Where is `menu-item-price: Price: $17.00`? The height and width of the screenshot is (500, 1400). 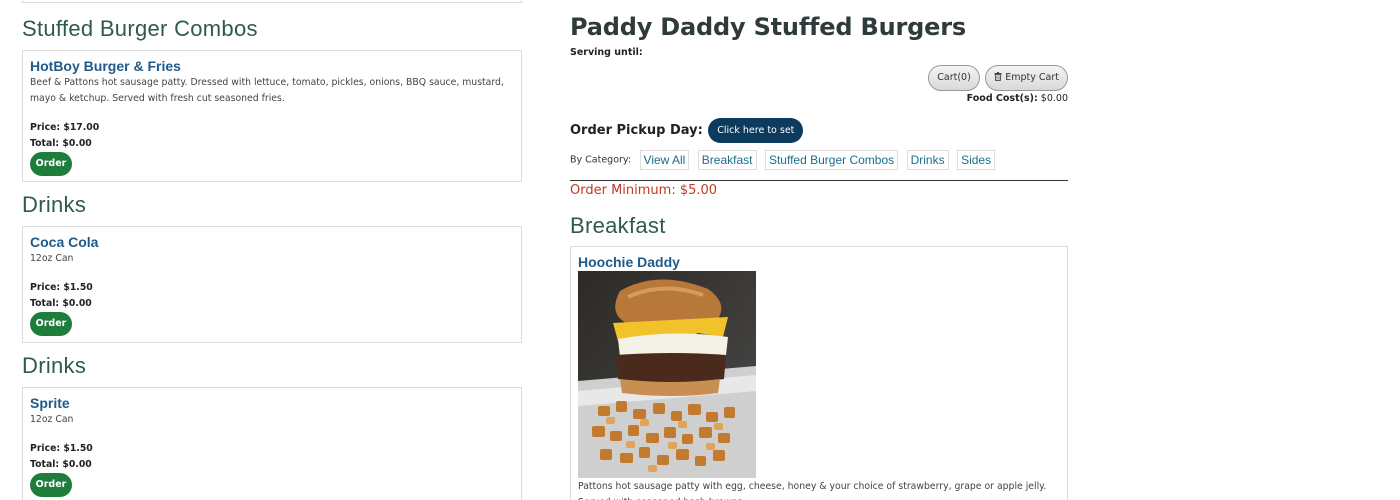 menu-item-price: Price: $17.00 is located at coordinates (65, 127).